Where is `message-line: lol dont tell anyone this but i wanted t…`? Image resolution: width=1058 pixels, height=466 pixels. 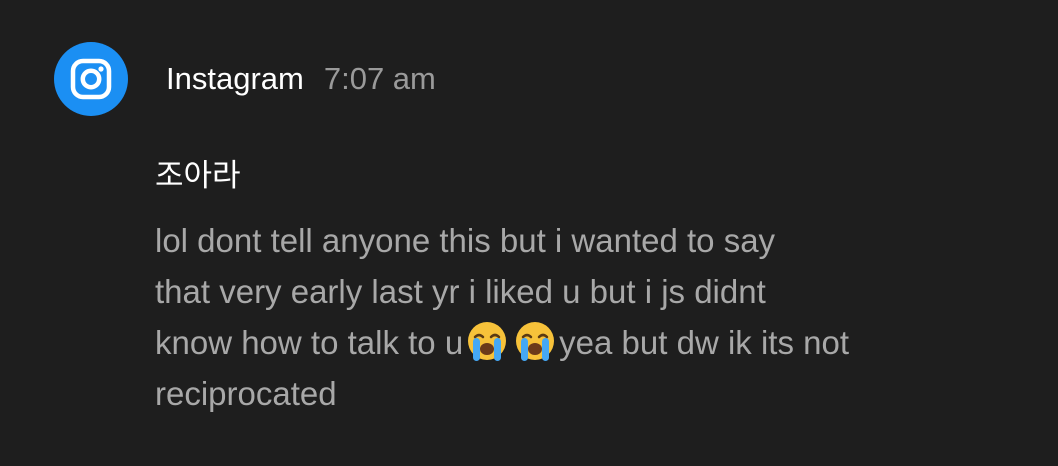 message-line: lol dont tell anyone this but i wanted t… is located at coordinates (465, 240).